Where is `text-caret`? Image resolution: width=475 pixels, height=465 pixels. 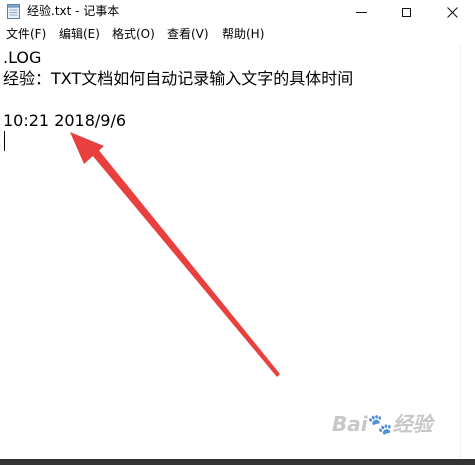
text-caret is located at coordinates (4, 141).